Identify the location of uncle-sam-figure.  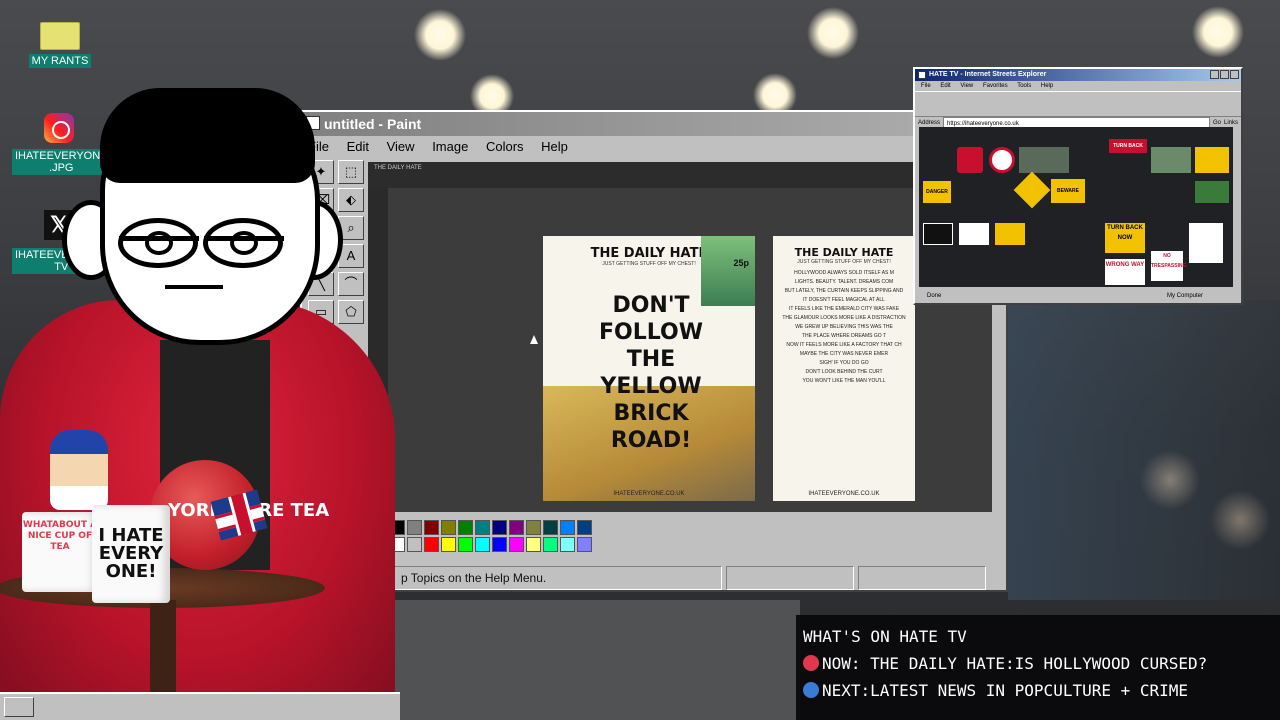
(79, 470).